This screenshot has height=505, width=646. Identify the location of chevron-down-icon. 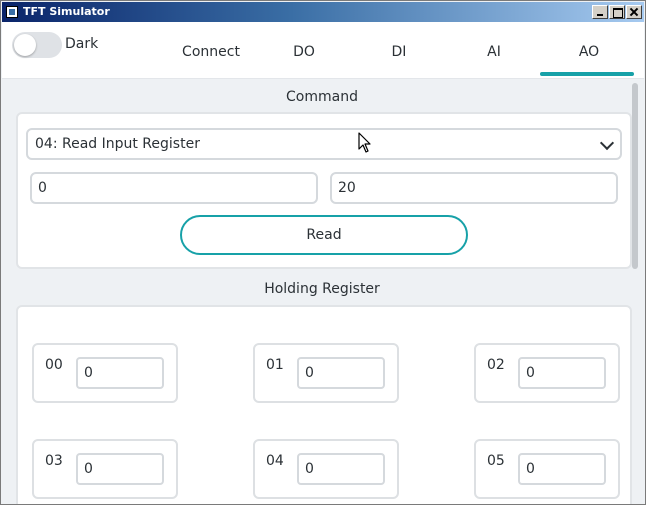
(607, 143).